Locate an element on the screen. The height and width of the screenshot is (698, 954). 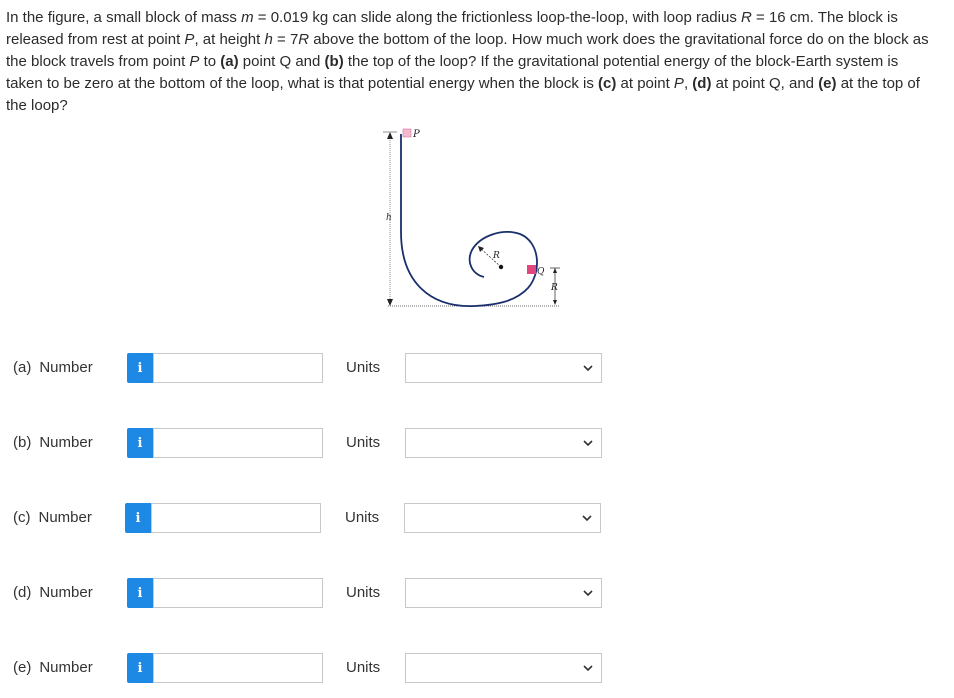
loop-the-loop-figure: h P R Q R is located at coordinates (471, 217).